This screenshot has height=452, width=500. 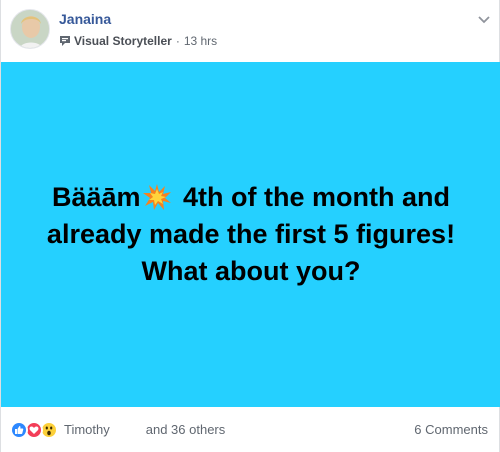 What do you see at coordinates (484, 18) in the screenshot?
I see `chevron-down-icon` at bounding box center [484, 18].